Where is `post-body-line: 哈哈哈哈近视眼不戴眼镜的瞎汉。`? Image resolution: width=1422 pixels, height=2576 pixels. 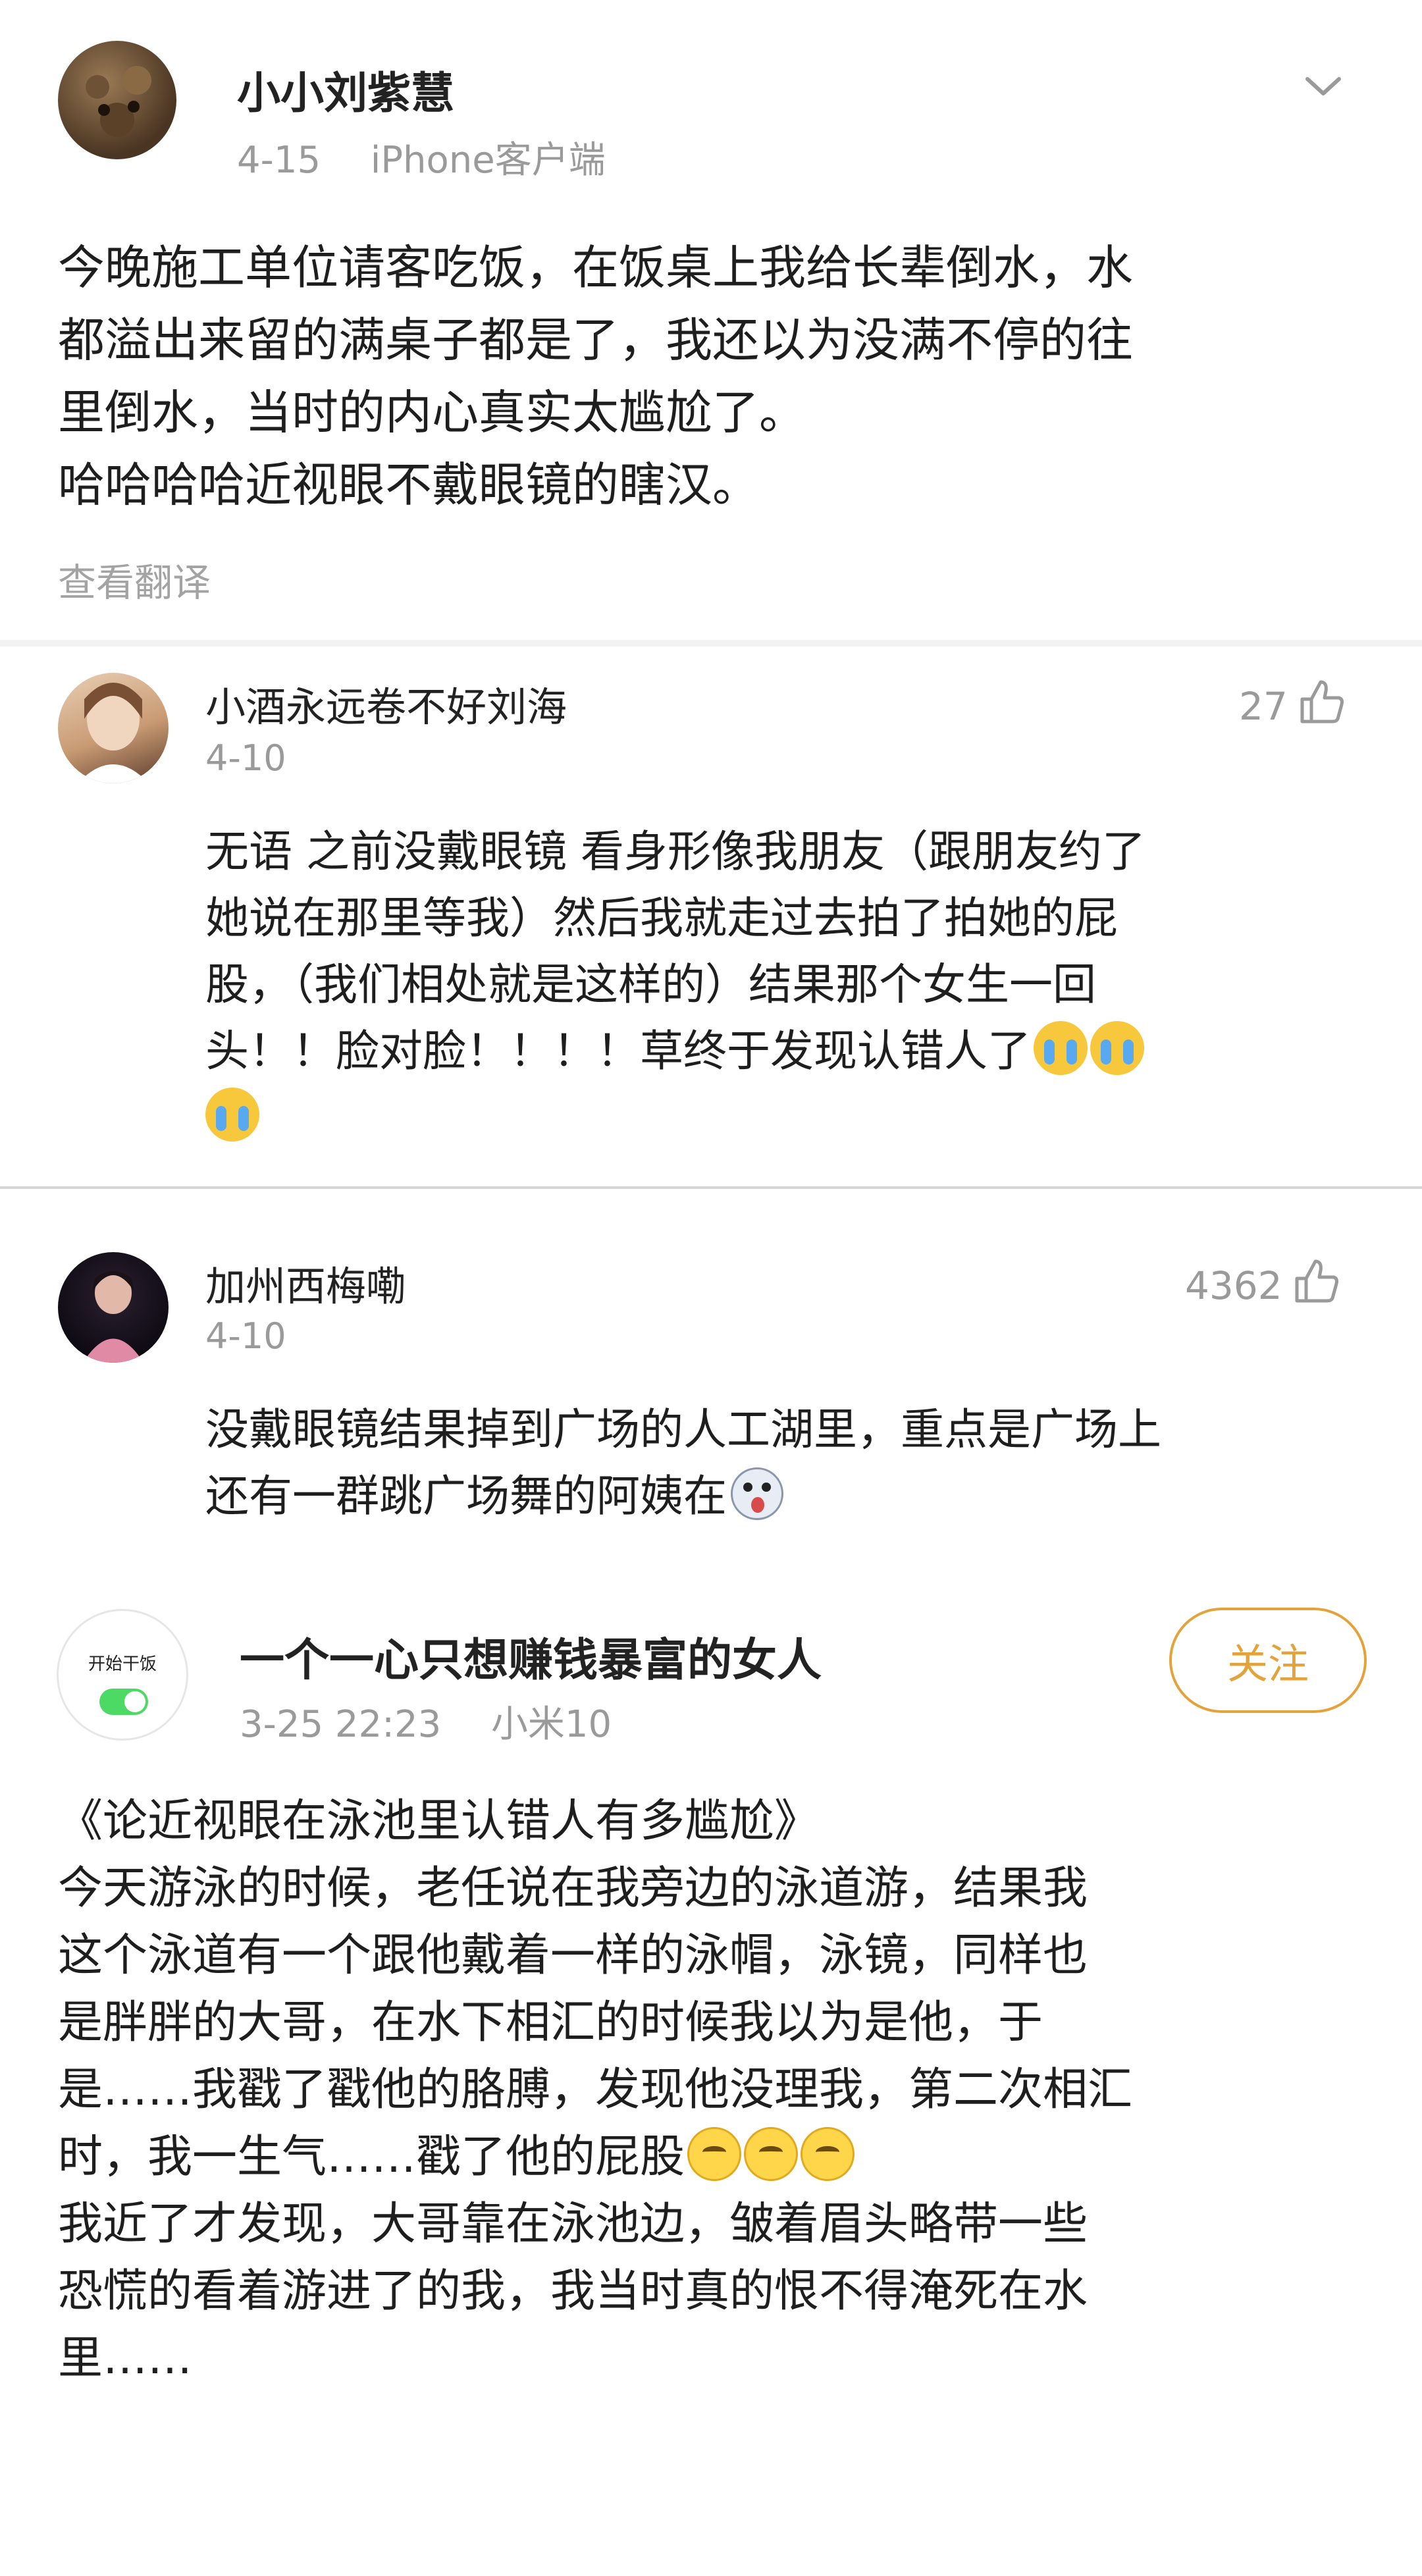
post-body-line: 哈哈哈哈近视眼不戴眼镜的瞎汉。 is located at coordinates (409, 485).